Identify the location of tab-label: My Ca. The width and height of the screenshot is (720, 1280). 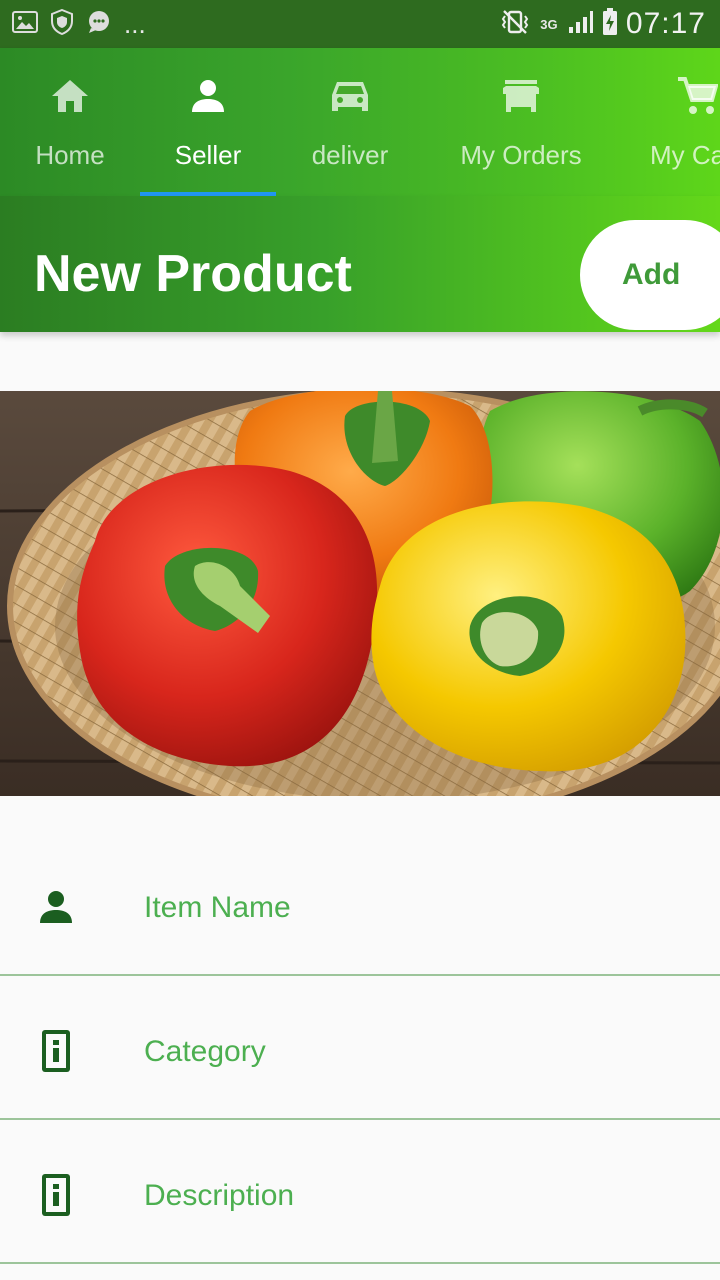
(685, 155).